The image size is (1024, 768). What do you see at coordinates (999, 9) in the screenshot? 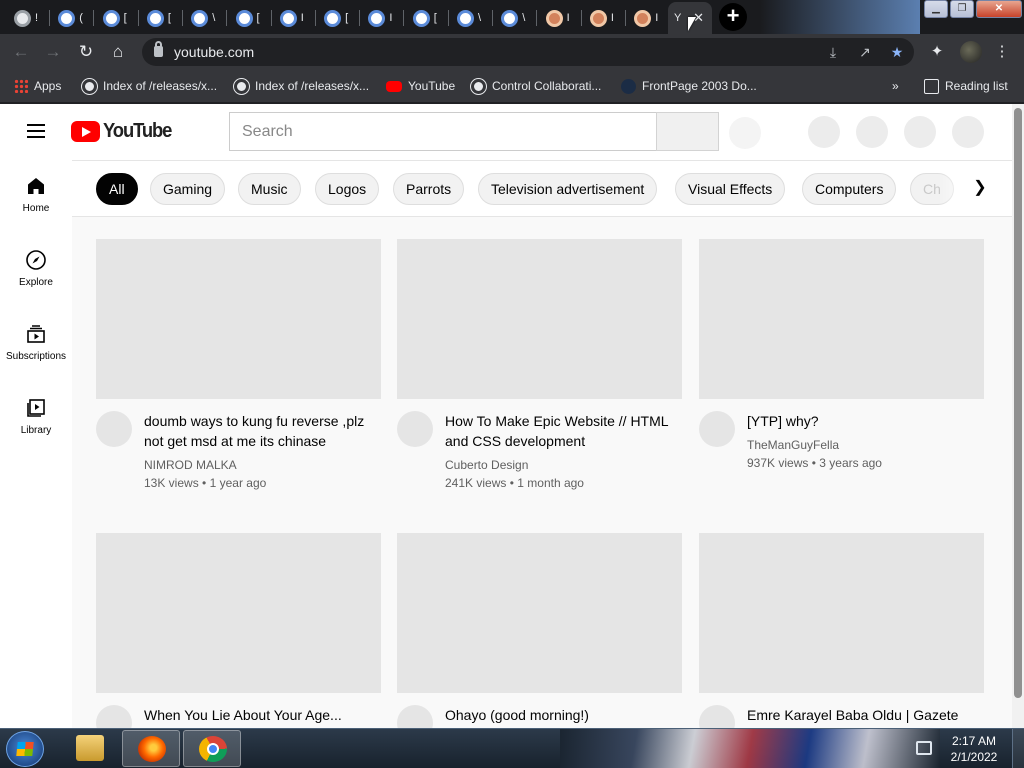
I see `close-window-button: ✕` at bounding box center [999, 9].